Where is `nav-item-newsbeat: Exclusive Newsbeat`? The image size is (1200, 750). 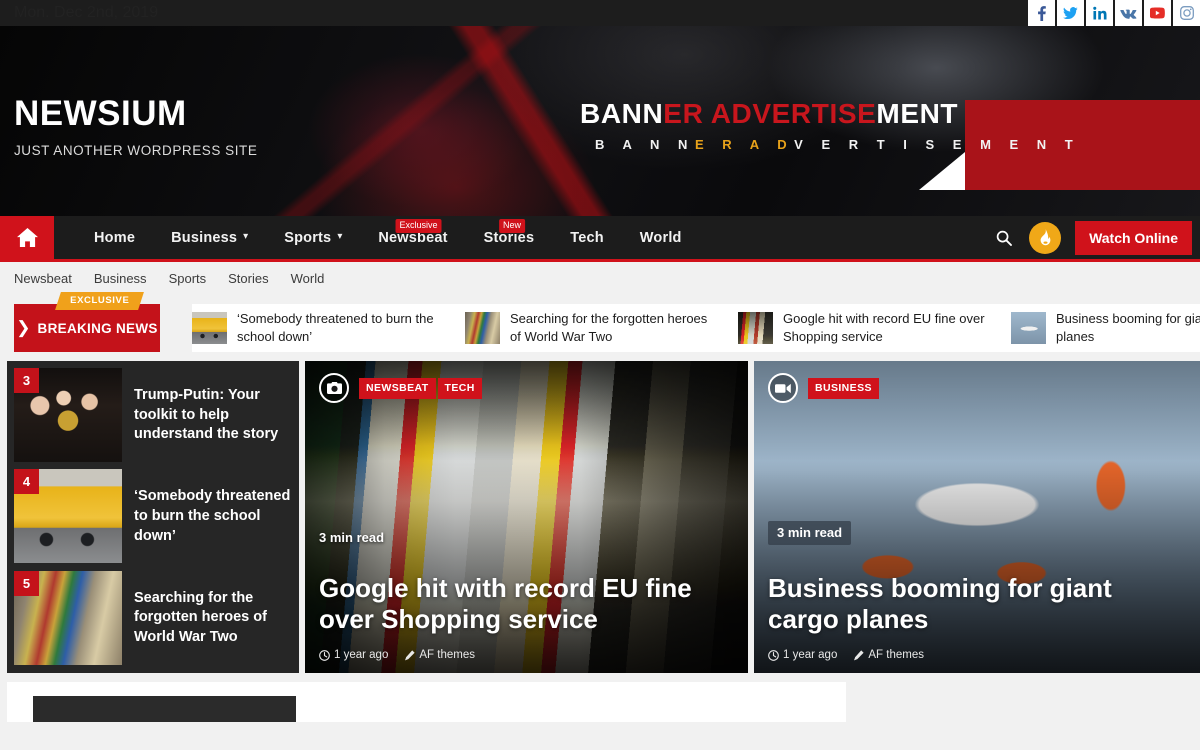
nav-item-newsbeat: Exclusive Newsbeat is located at coordinates (412, 237).